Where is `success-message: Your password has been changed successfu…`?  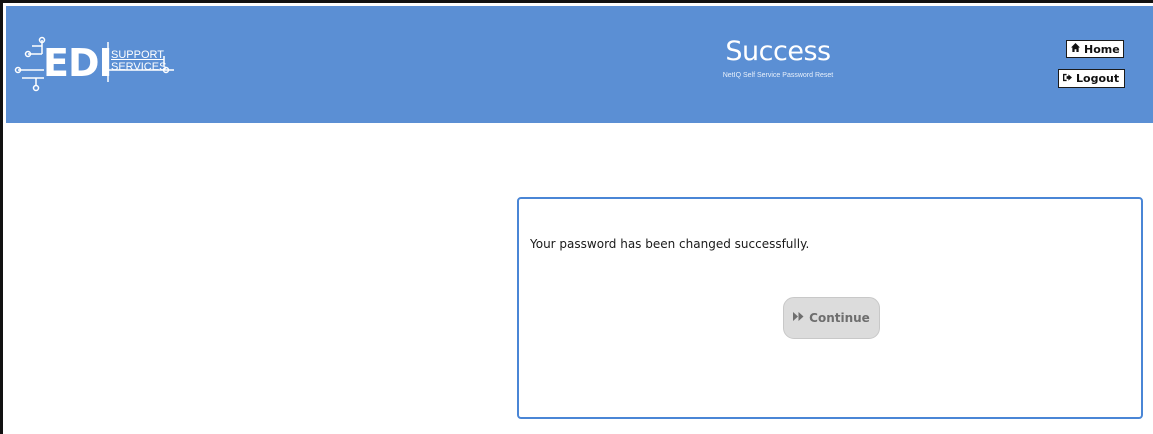
success-message: Your password has been changed successfu… is located at coordinates (670, 244).